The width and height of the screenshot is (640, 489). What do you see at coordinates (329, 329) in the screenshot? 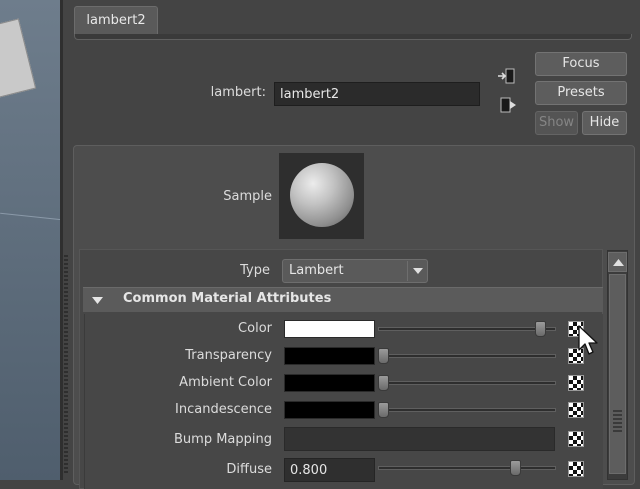
I see `color-swatch` at bounding box center [329, 329].